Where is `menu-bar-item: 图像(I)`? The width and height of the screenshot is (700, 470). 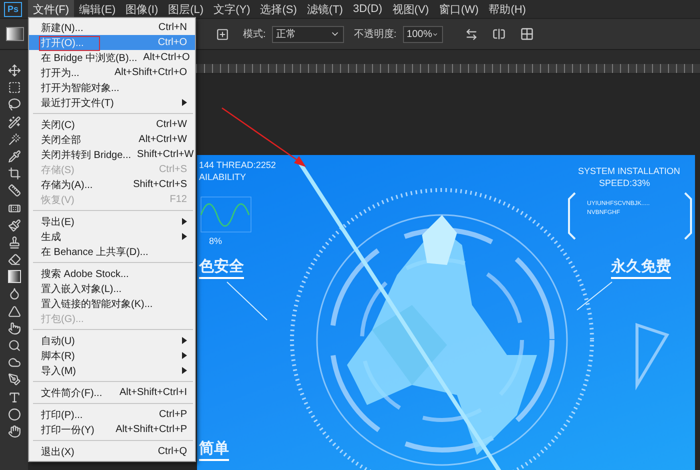 menu-bar-item: 图像(I) is located at coordinates (142, 9).